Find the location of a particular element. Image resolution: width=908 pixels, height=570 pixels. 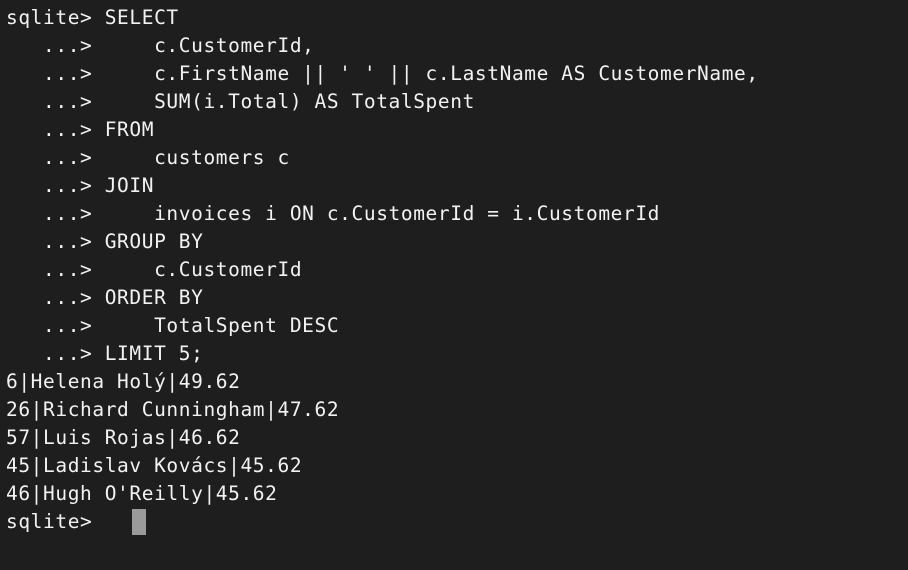

query-line: ...> c.CustomerId, is located at coordinates (160, 45).